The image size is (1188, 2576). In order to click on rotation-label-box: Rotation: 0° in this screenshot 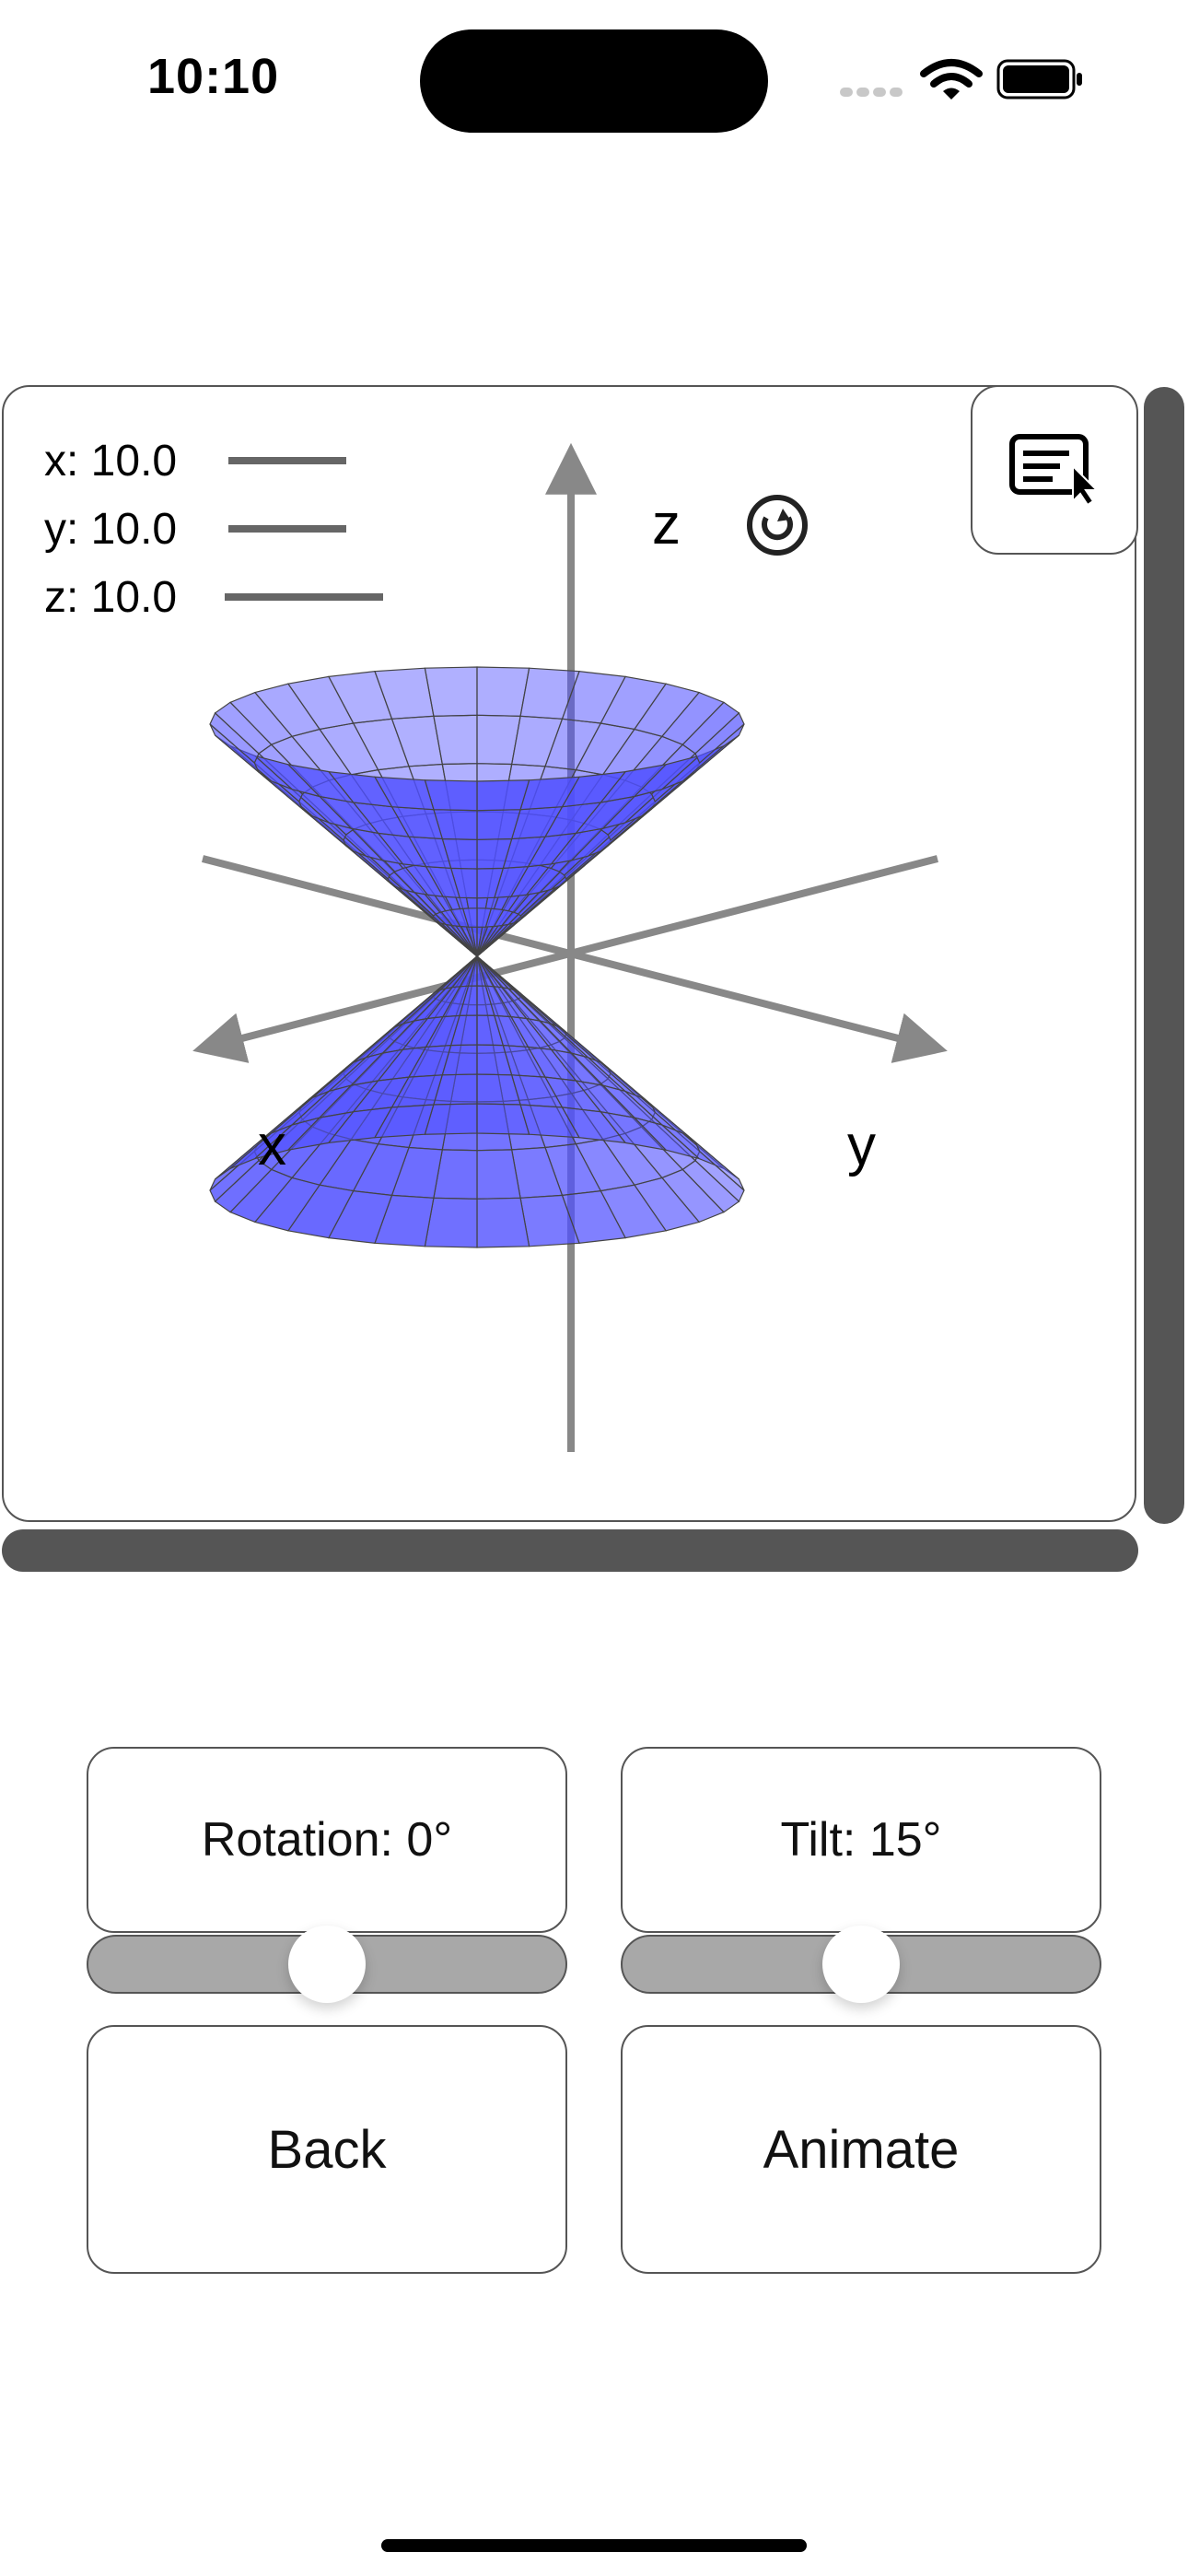, I will do `click(327, 1840)`.